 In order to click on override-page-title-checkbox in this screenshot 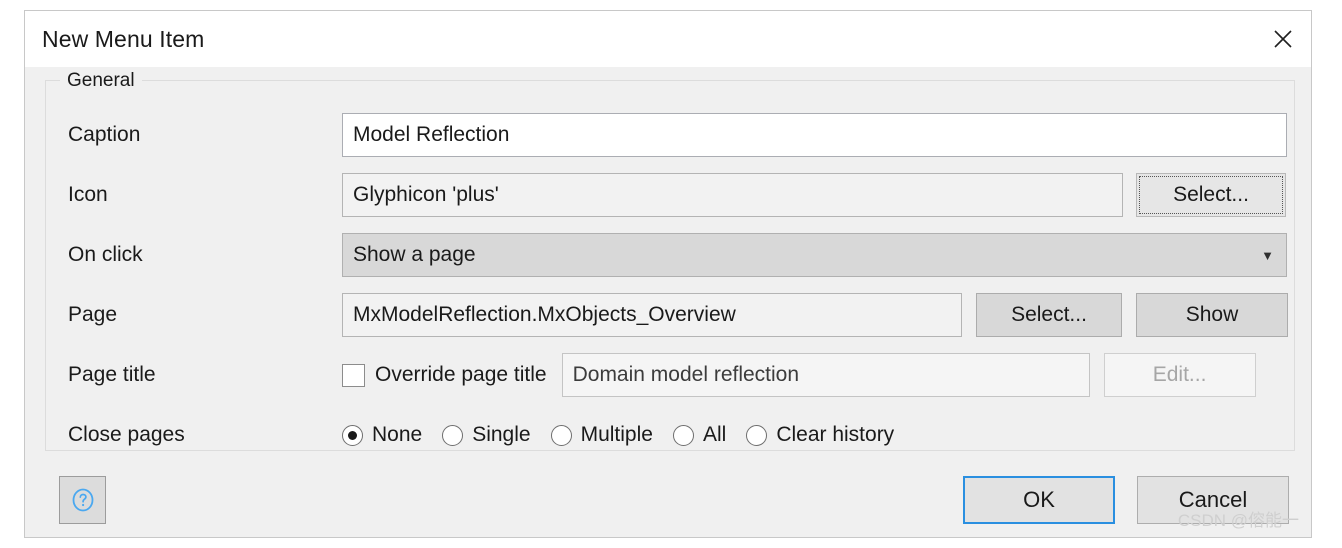, I will do `click(353, 375)`.